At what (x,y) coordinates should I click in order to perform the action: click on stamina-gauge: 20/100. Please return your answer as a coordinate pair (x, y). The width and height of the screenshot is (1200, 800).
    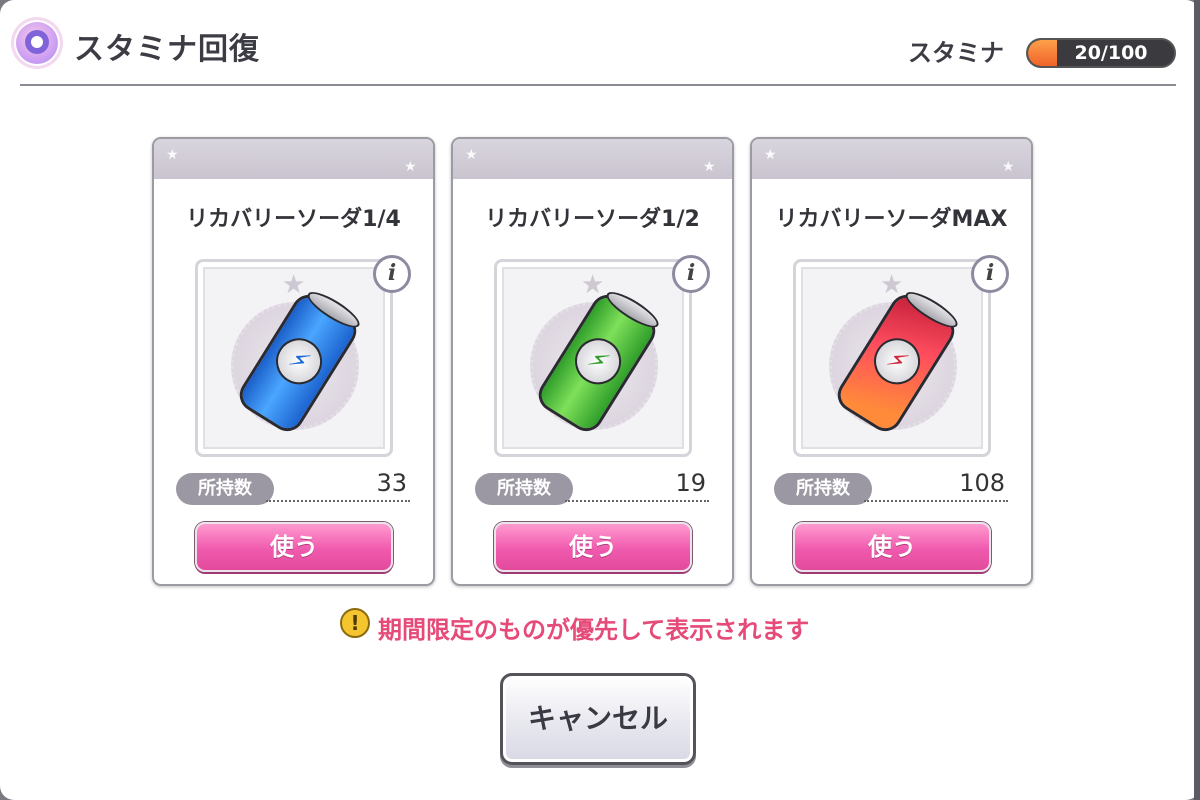
    Looking at the image, I should click on (1101, 53).